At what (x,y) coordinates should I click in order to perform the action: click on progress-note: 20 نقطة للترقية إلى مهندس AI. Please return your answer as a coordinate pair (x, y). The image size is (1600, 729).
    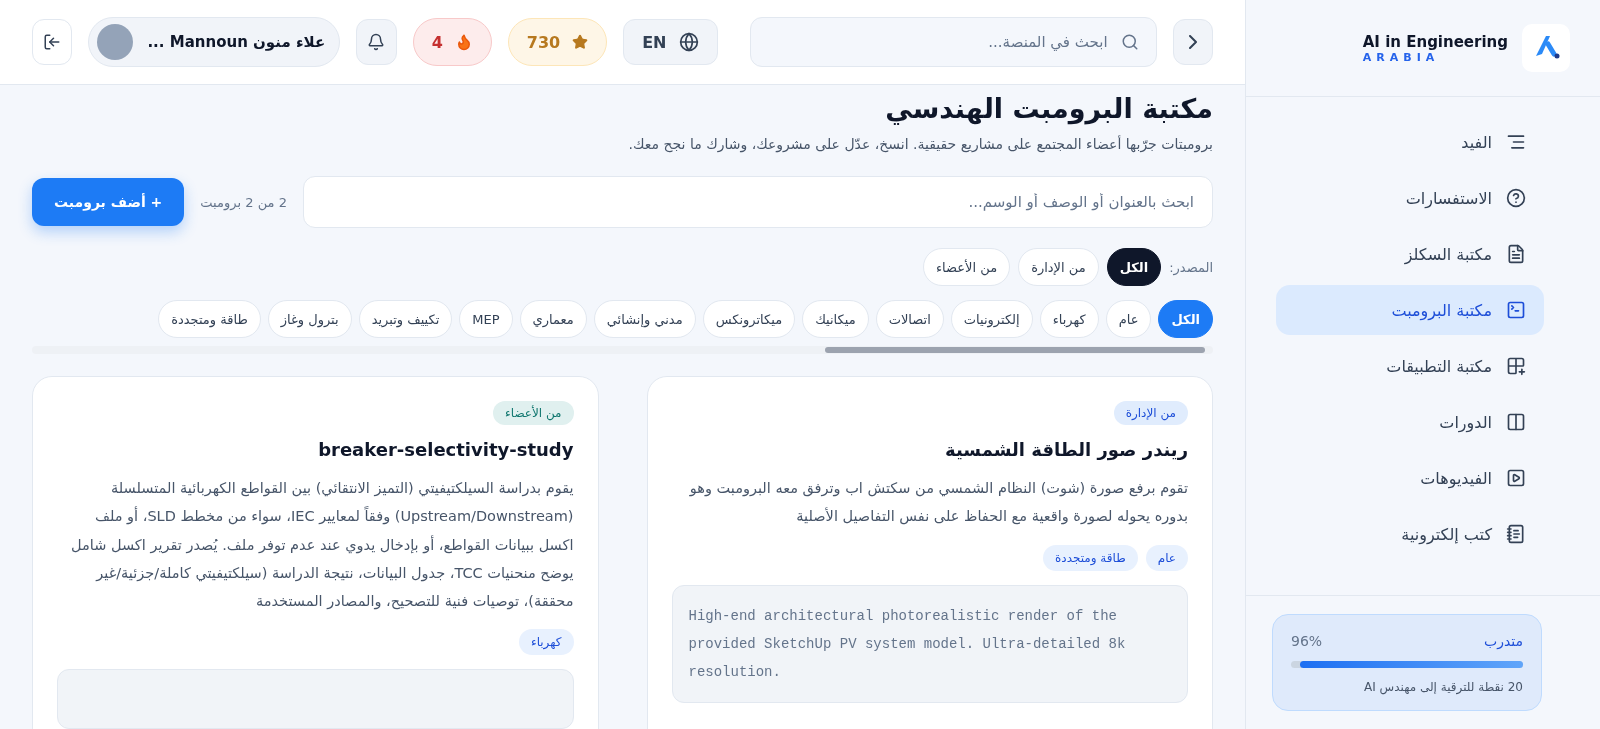
    Looking at the image, I should click on (1443, 687).